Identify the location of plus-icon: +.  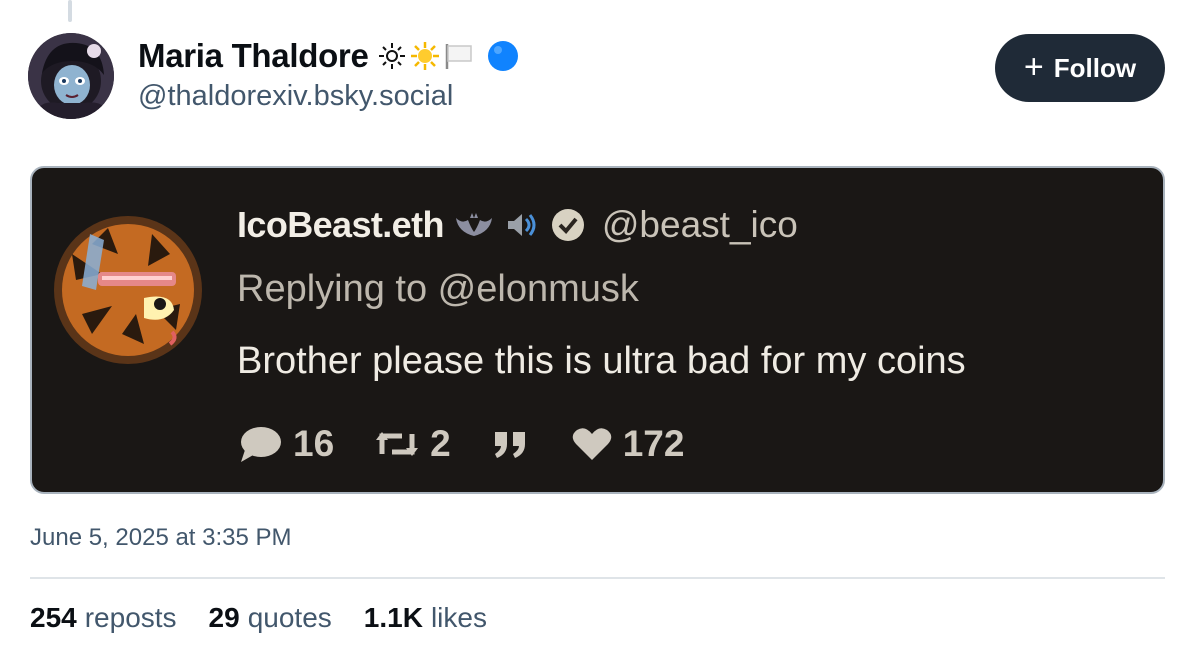
(1033, 66).